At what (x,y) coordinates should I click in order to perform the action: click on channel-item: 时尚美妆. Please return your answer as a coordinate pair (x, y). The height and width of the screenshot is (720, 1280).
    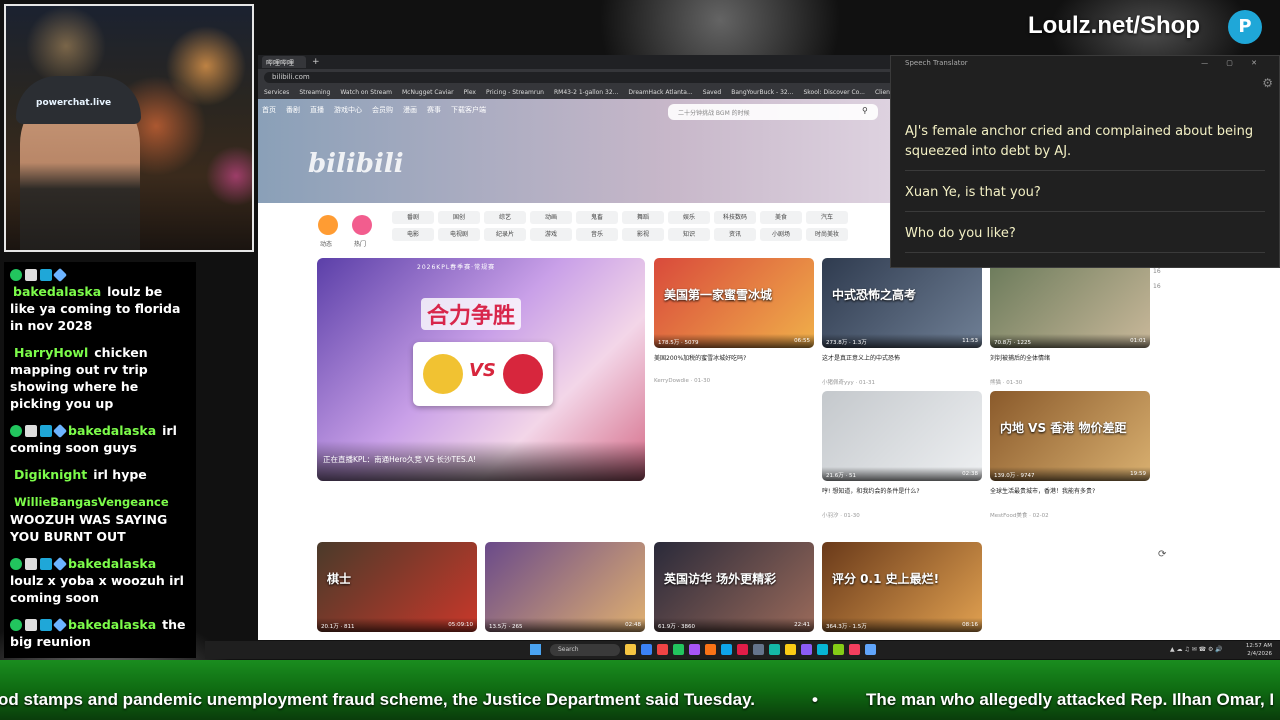
    Looking at the image, I should click on (827, 234).